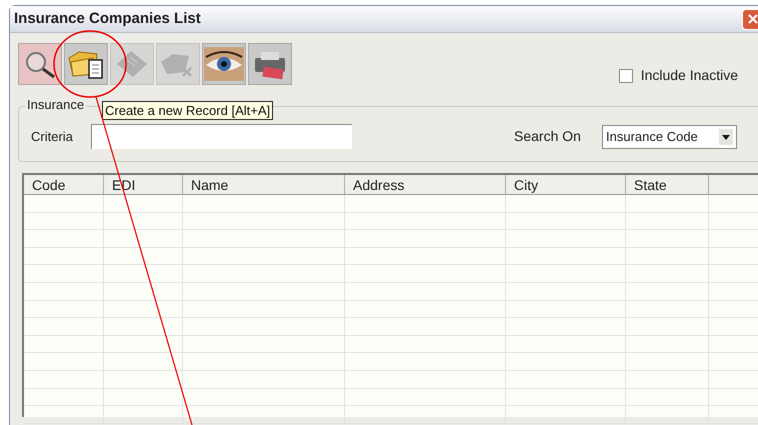  Describe the element at coordinates (625, 75) in the screenshot. I see `checkbox` at that location.